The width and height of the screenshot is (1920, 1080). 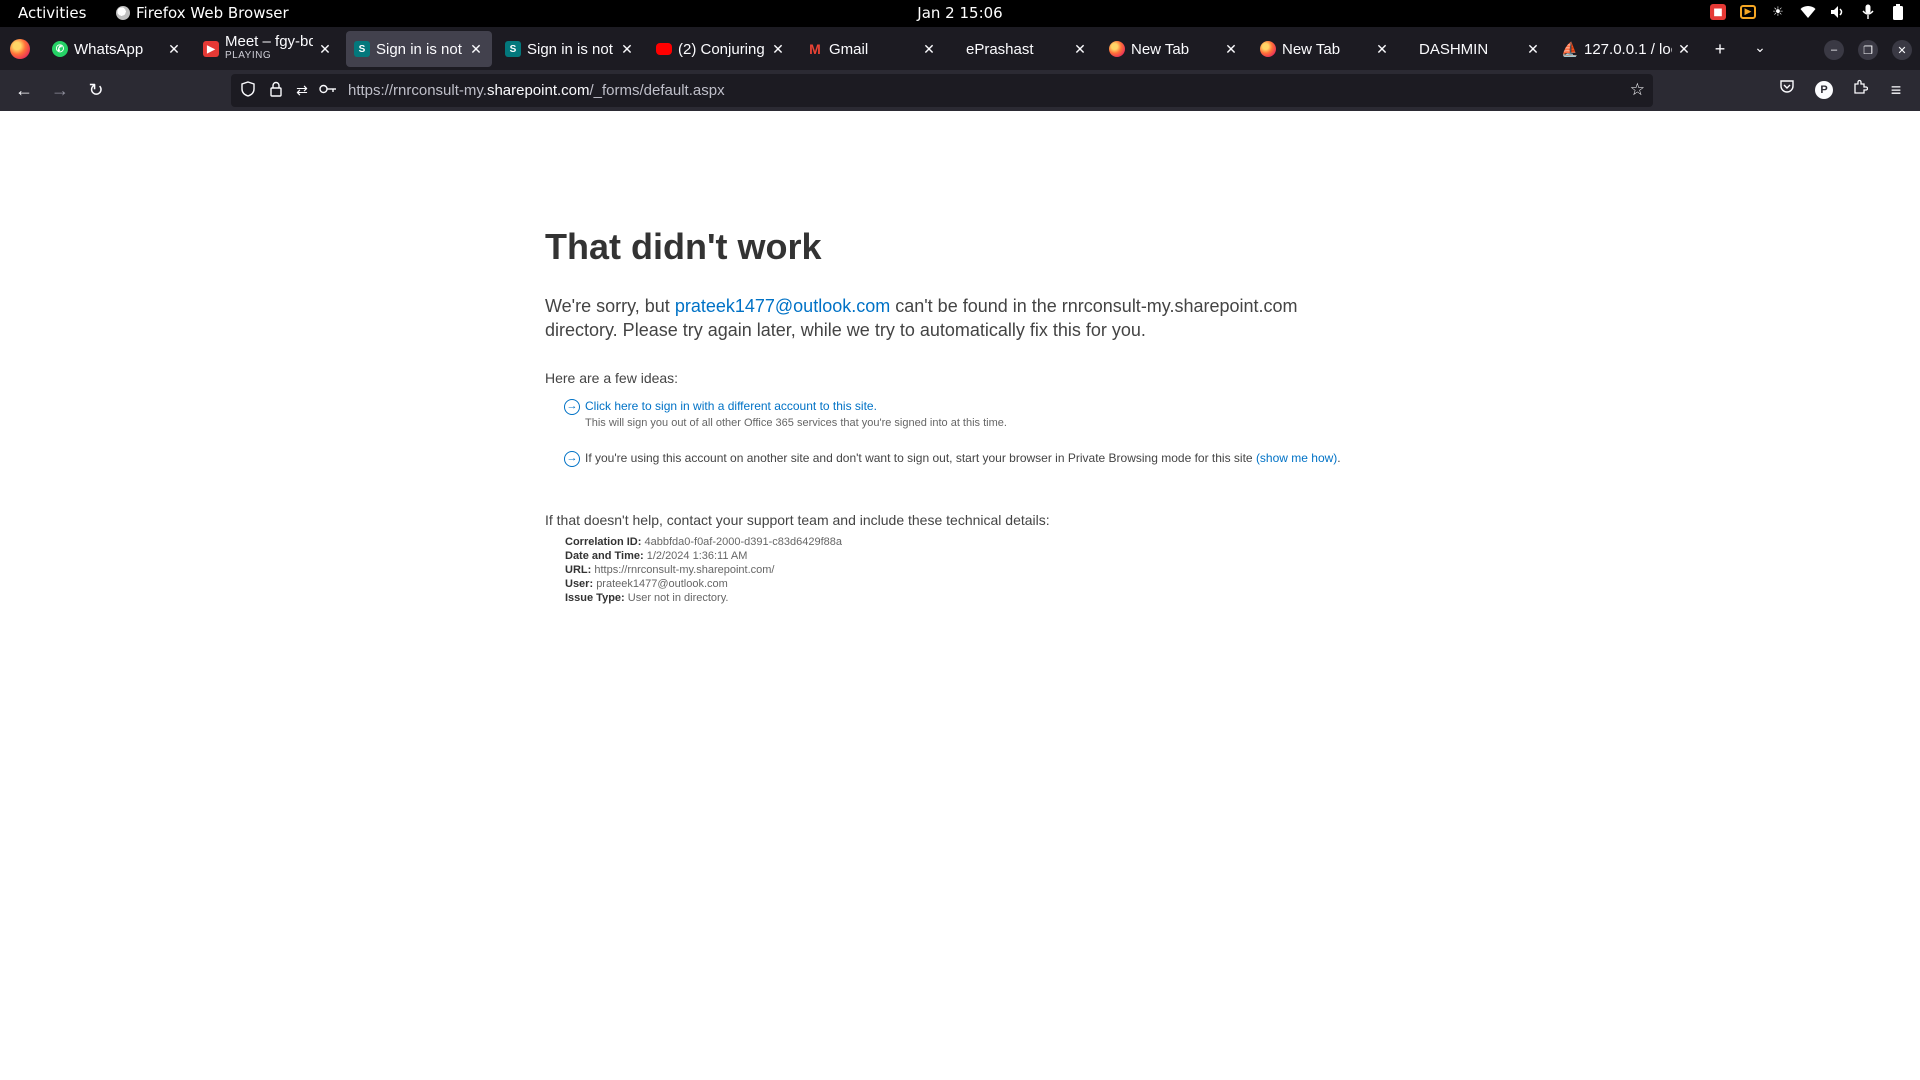 What do you see at coordinates (211, 49) in the screenshot?
I see `meet-icon: ▶` at bounding box center [211, 49].